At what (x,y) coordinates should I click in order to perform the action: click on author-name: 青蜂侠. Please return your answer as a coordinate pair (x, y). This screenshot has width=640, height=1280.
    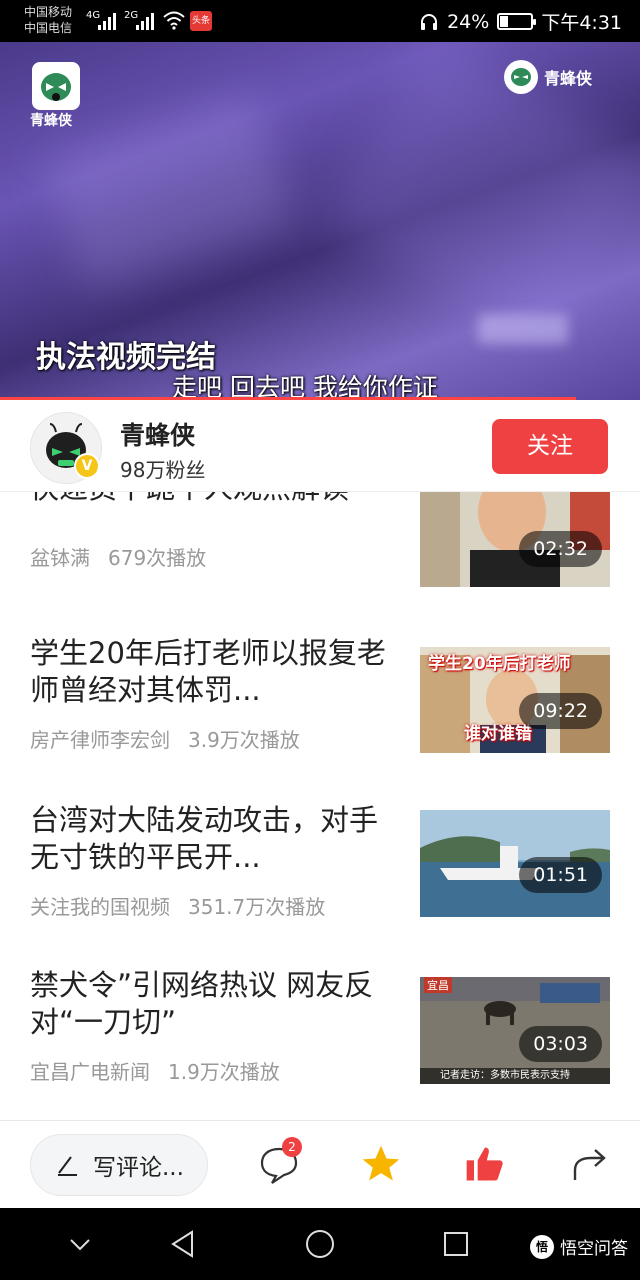
    Looking at the image, I should click on (157, 434).